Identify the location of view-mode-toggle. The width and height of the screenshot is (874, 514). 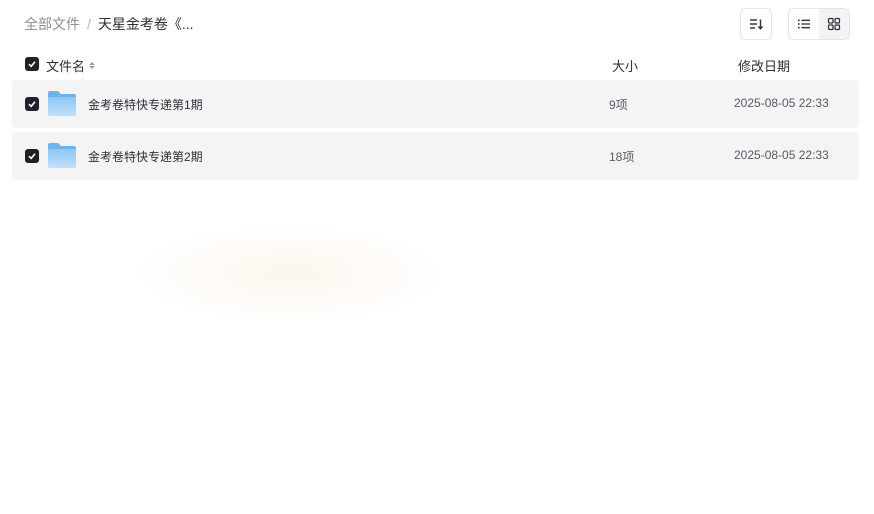
(819, 24).